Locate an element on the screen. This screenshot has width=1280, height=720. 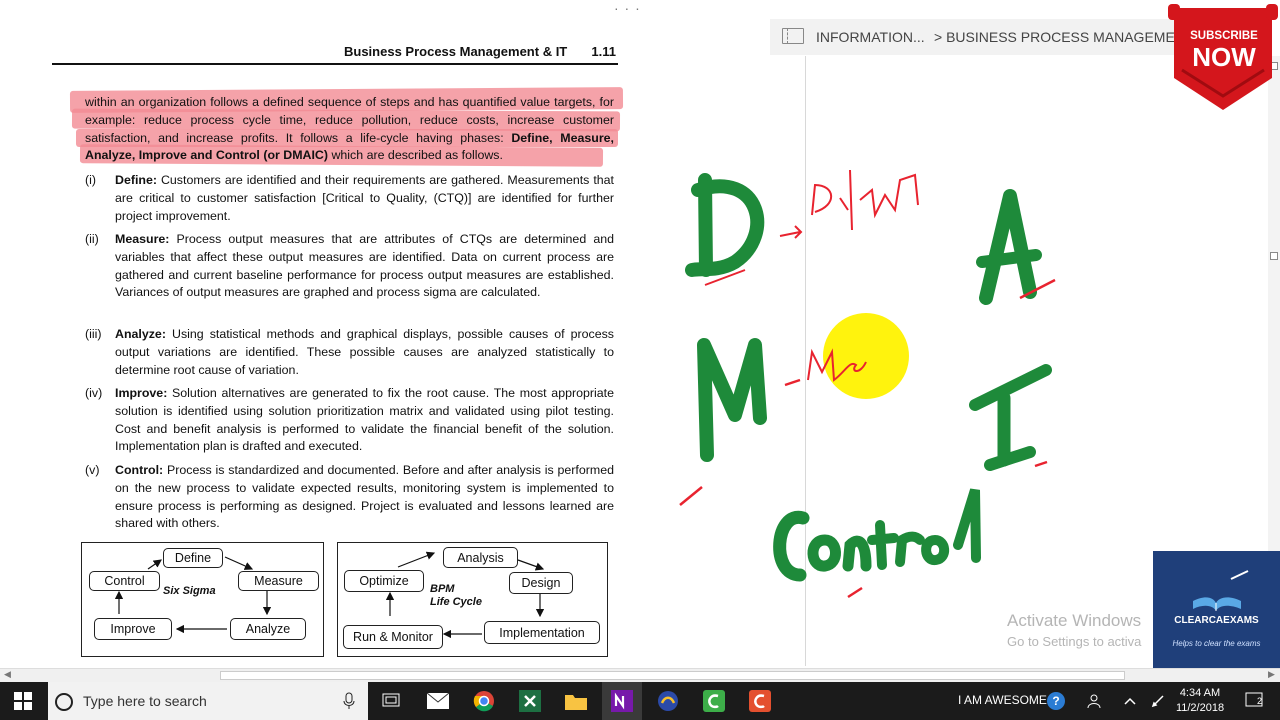
subscribe-text: SUBSCRIBE is located at coordinates (1224, 36).